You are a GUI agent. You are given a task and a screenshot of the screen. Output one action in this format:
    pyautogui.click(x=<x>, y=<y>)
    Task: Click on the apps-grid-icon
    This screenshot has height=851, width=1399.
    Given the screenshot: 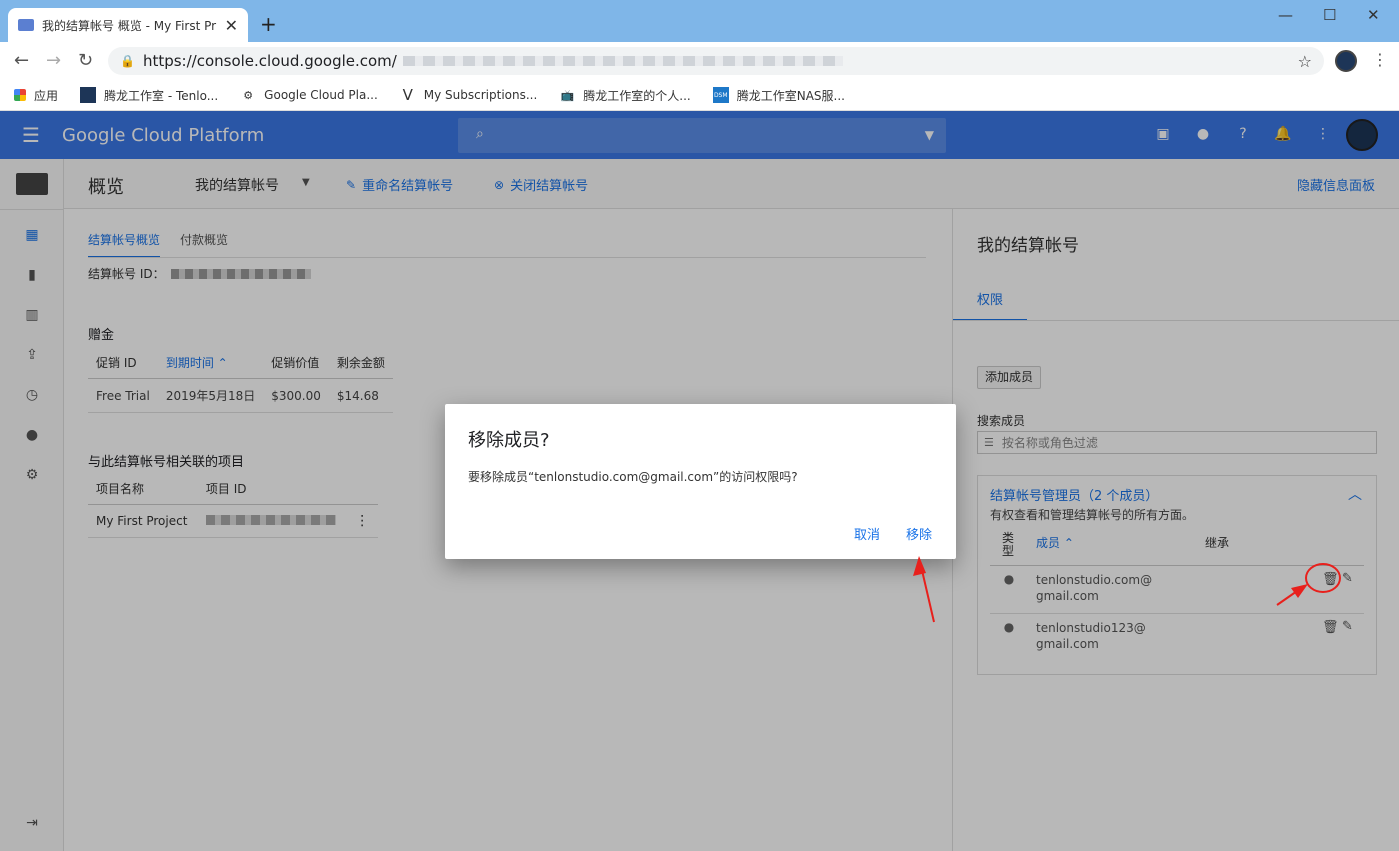 What is the action you would take?
    pyautogui.click(x=20, y=95)
    